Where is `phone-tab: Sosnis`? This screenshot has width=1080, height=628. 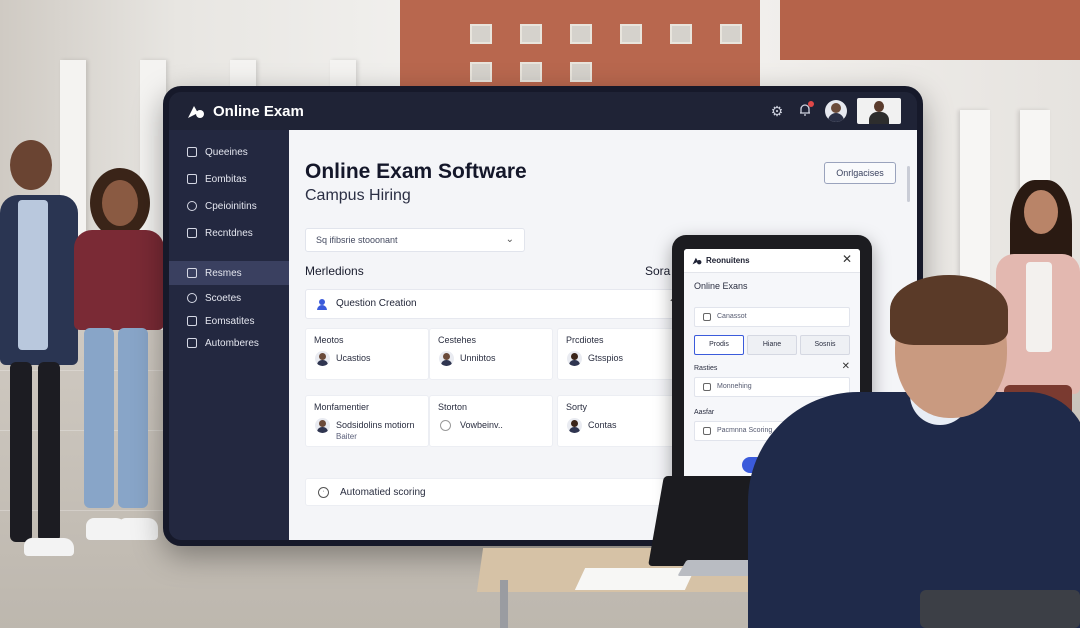 phone-tab: Sosnis is located at coordinates (825, 345).